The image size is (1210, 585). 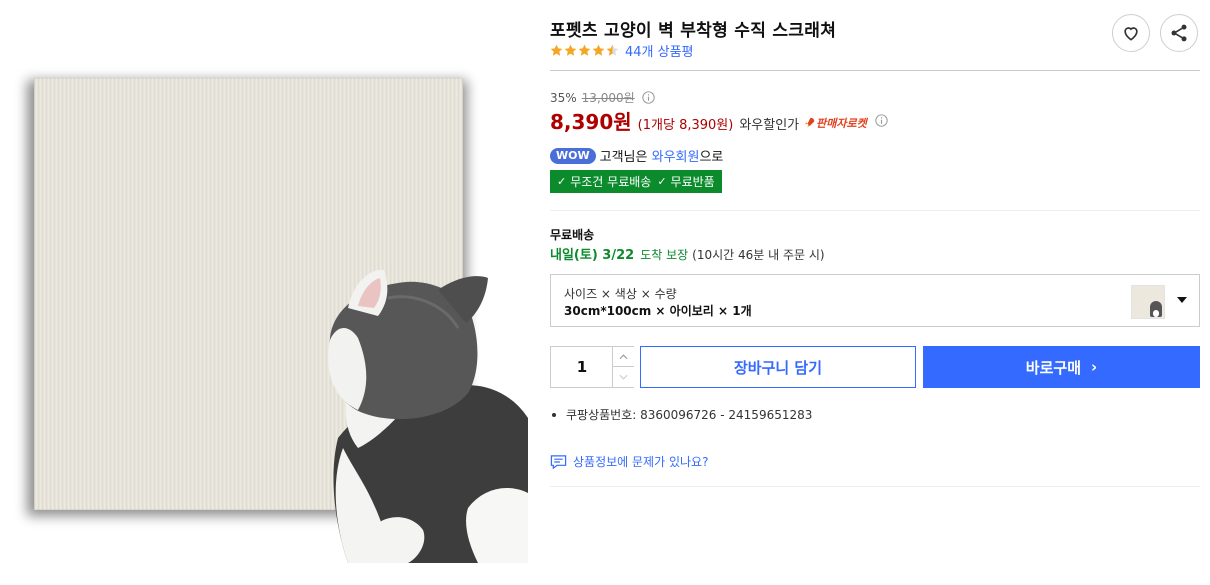 I want to click on share-icon, so click(x=1179, y=33).